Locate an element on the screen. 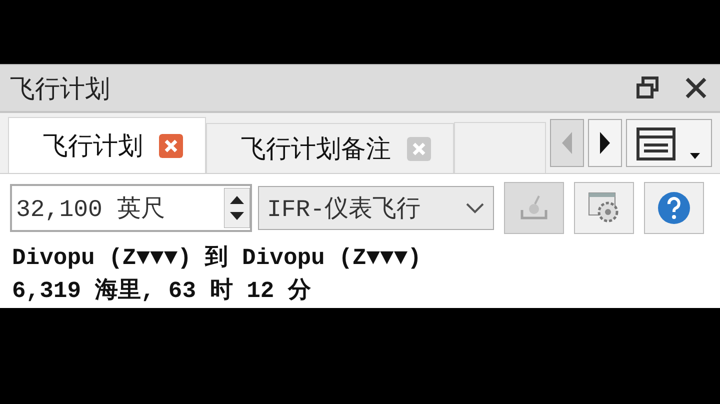 The width and height of the screenshot is (720, 404). tab-menu-button is located at coordinates (669, 143).